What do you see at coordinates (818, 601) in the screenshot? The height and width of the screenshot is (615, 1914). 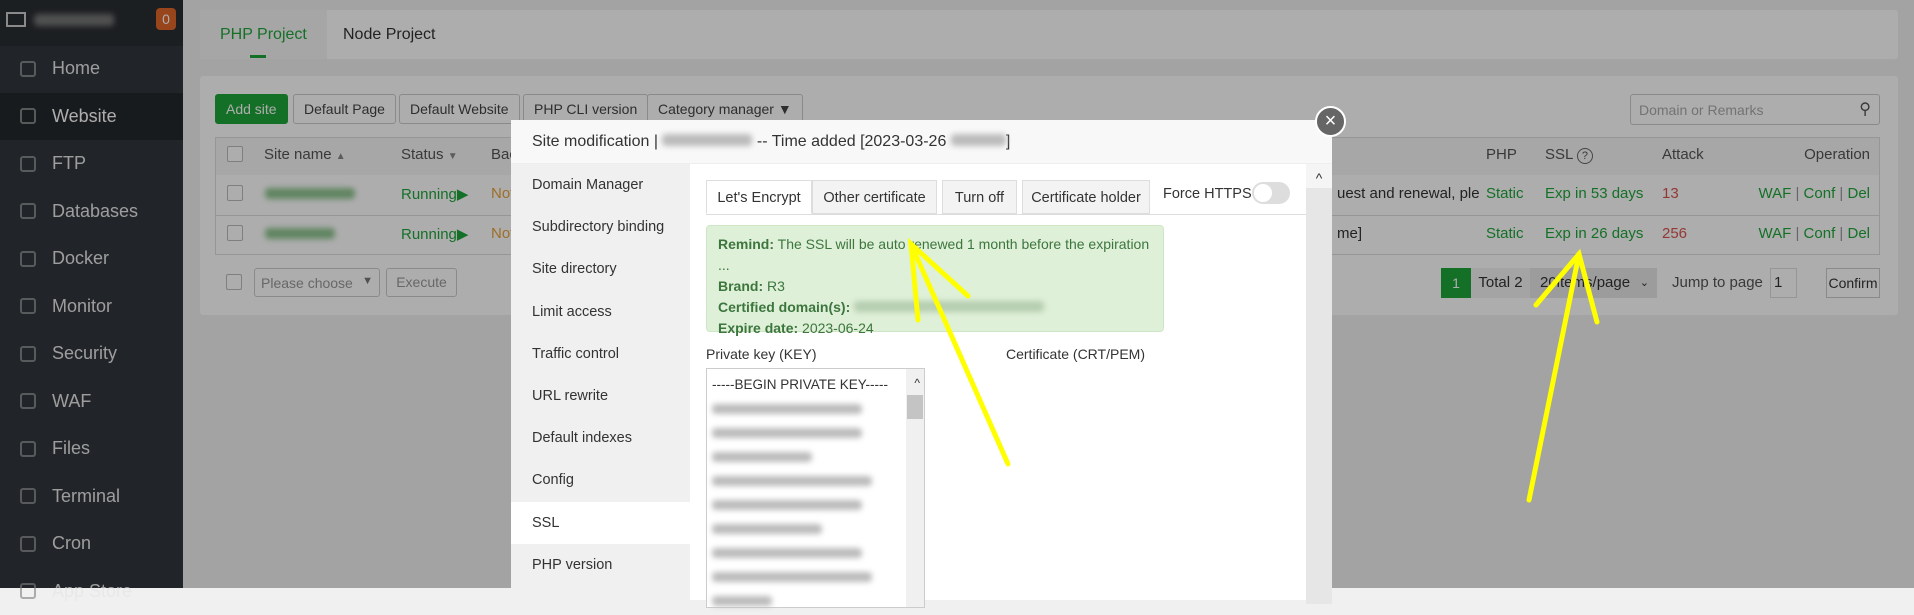 I see `key-line-blurred` at bounding box center [818, 601].